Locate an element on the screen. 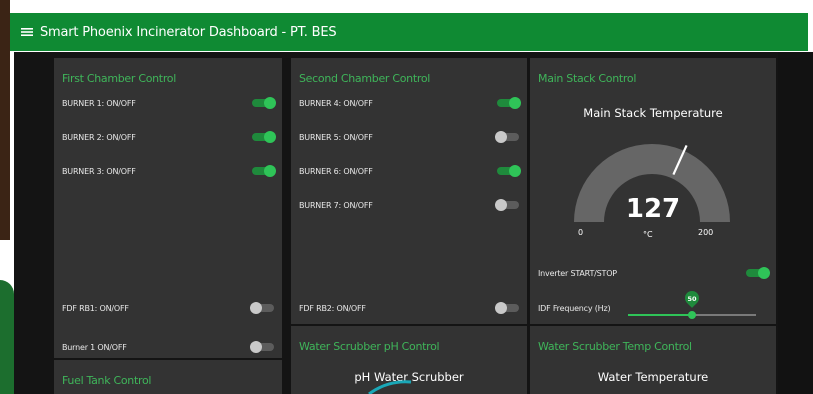 This screenshot has height=394, width=813. control-label: FDF RB2: ON/OFF is located at coordinates (332, 308).